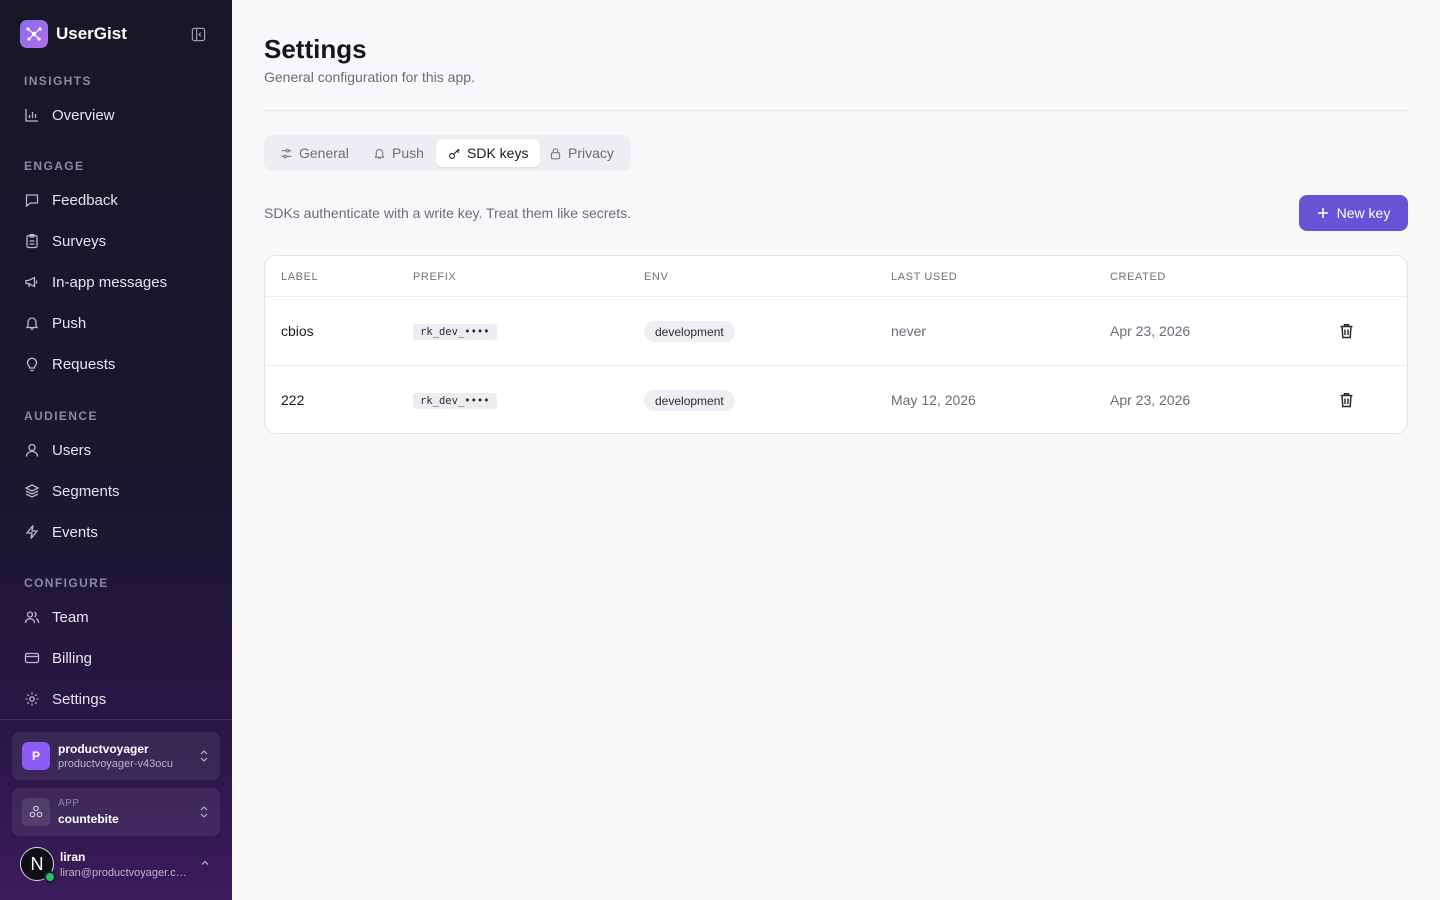  Describe the element at coordinates (66, 583) in the screenshot. I see `section-label-configure: CONFIGURE` at that location.